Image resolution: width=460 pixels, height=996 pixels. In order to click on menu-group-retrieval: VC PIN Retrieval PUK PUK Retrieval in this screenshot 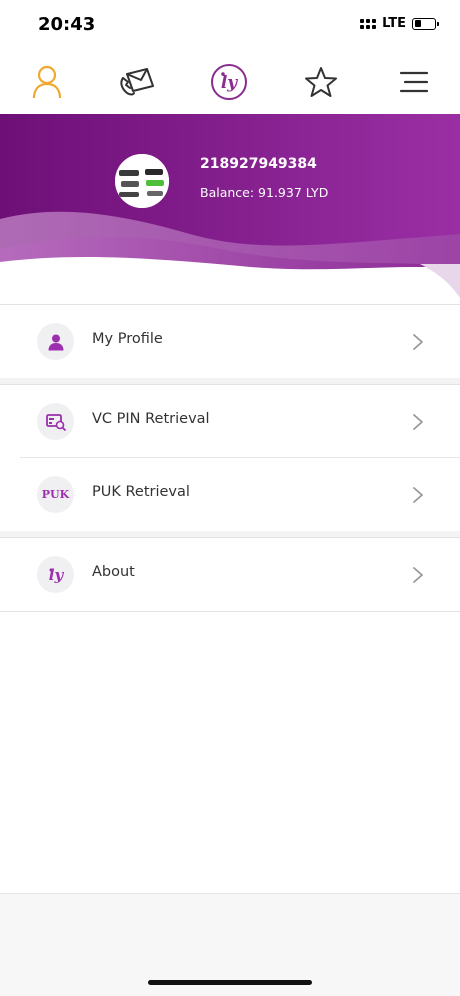, I will do `click(230, 458)`.